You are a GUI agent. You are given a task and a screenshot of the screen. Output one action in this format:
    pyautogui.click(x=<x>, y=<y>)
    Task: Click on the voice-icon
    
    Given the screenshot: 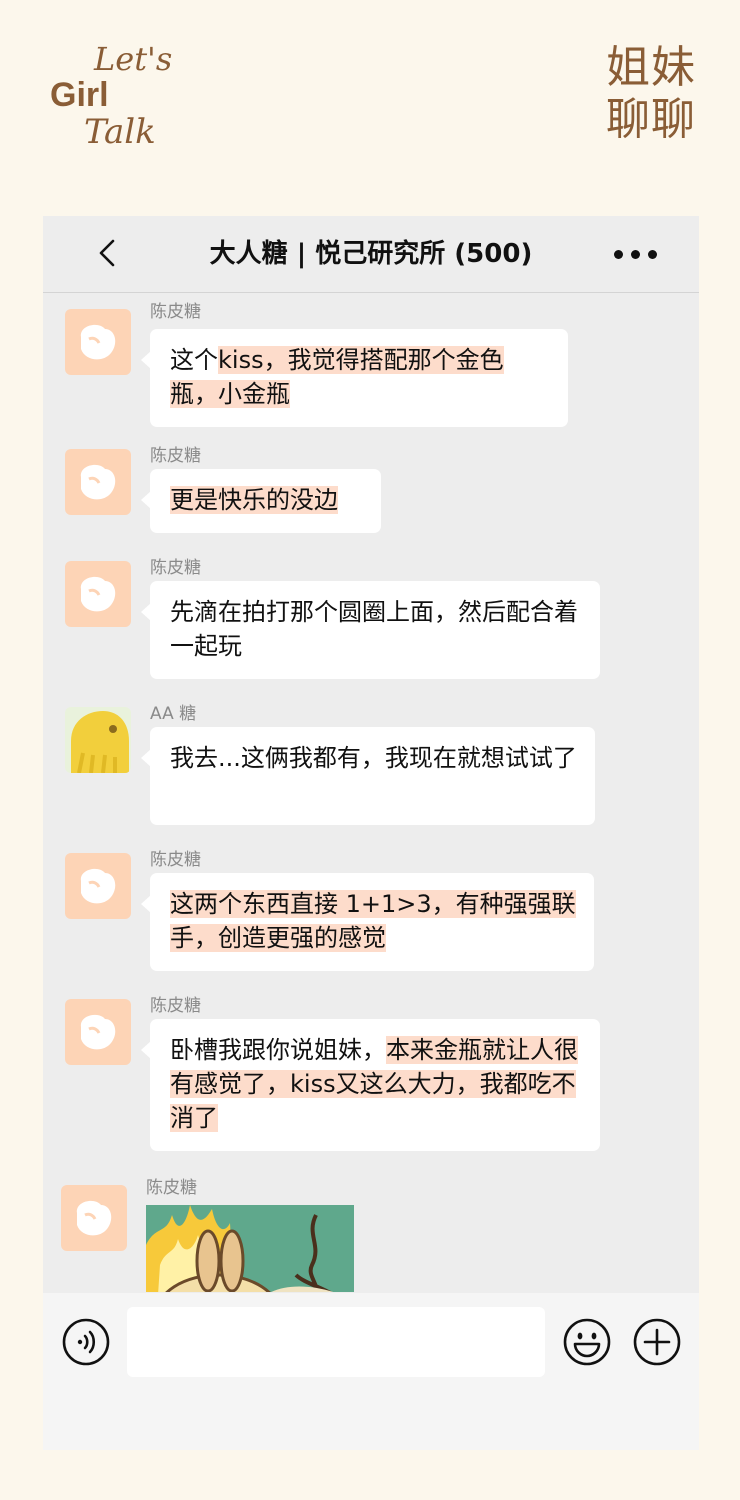 What is the action you would take?
    pyautogui.click(x=86, y=1342)
    